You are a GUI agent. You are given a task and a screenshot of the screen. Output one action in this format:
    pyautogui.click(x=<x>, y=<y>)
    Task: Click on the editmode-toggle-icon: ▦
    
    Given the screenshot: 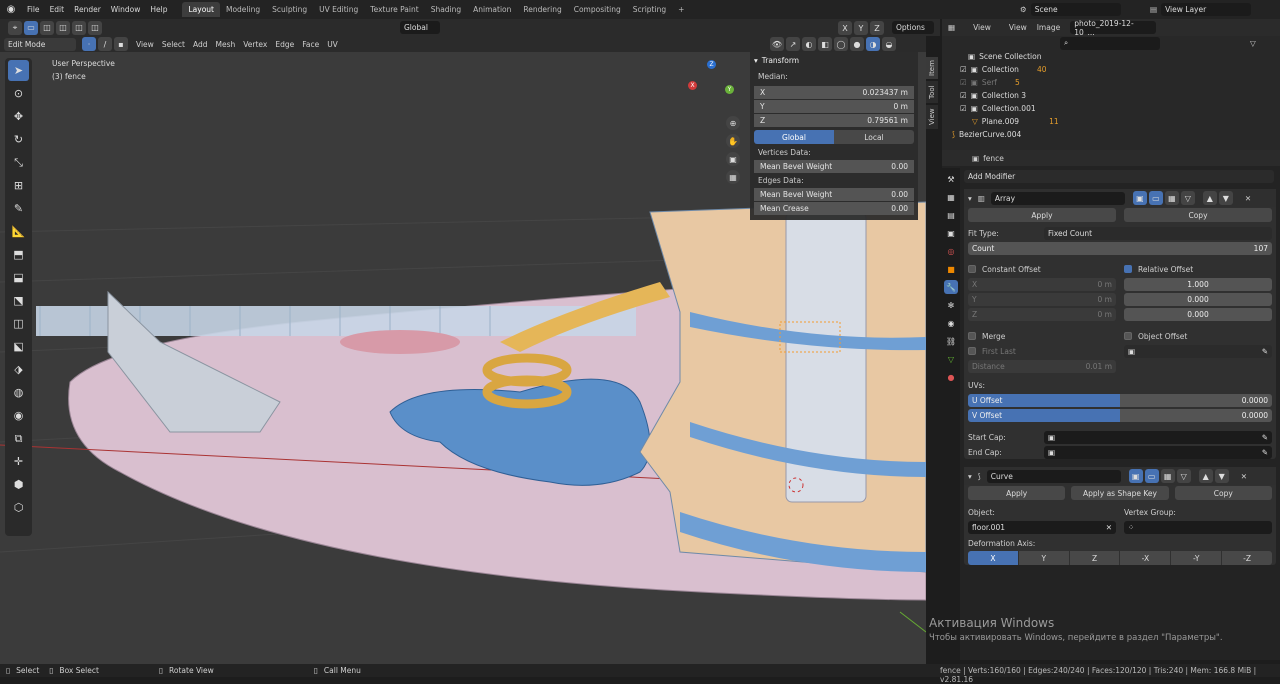 What is the action you would take?
    pyautogui.click(x=1171, y=198)
    